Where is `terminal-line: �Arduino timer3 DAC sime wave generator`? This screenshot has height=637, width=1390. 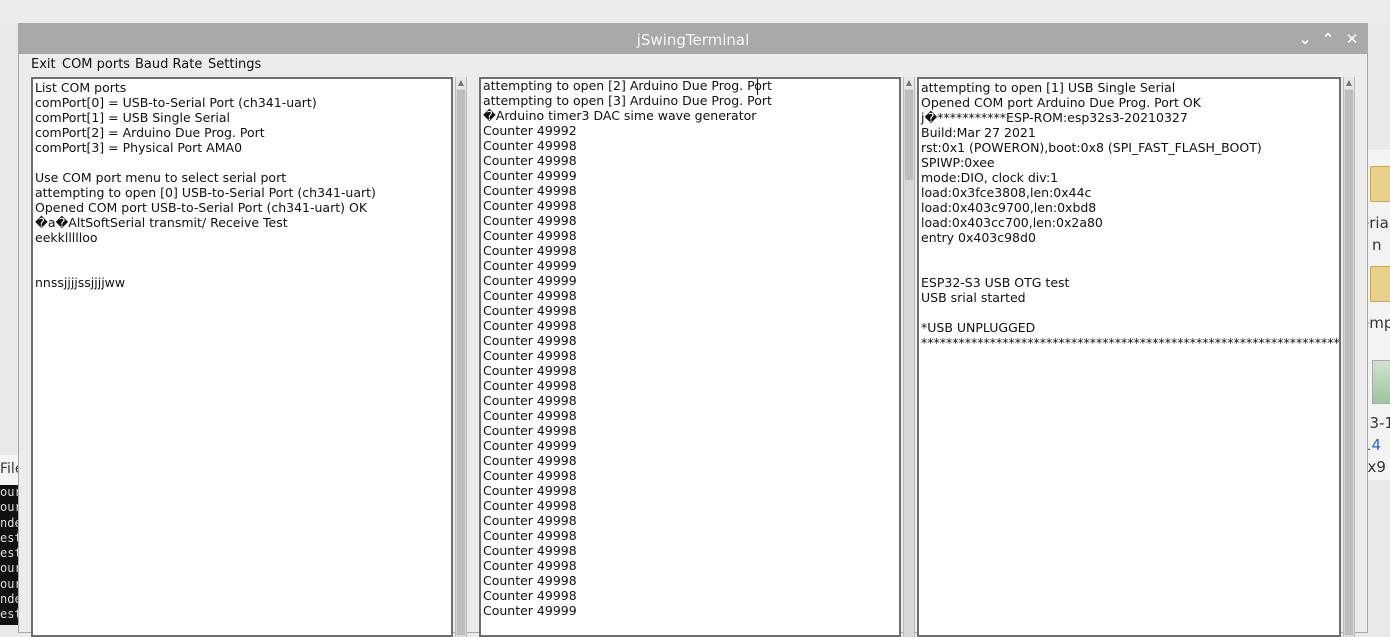 terminal-line: �Arduino timer3 DAC sime wave generator is located at coordinates (620, 115).